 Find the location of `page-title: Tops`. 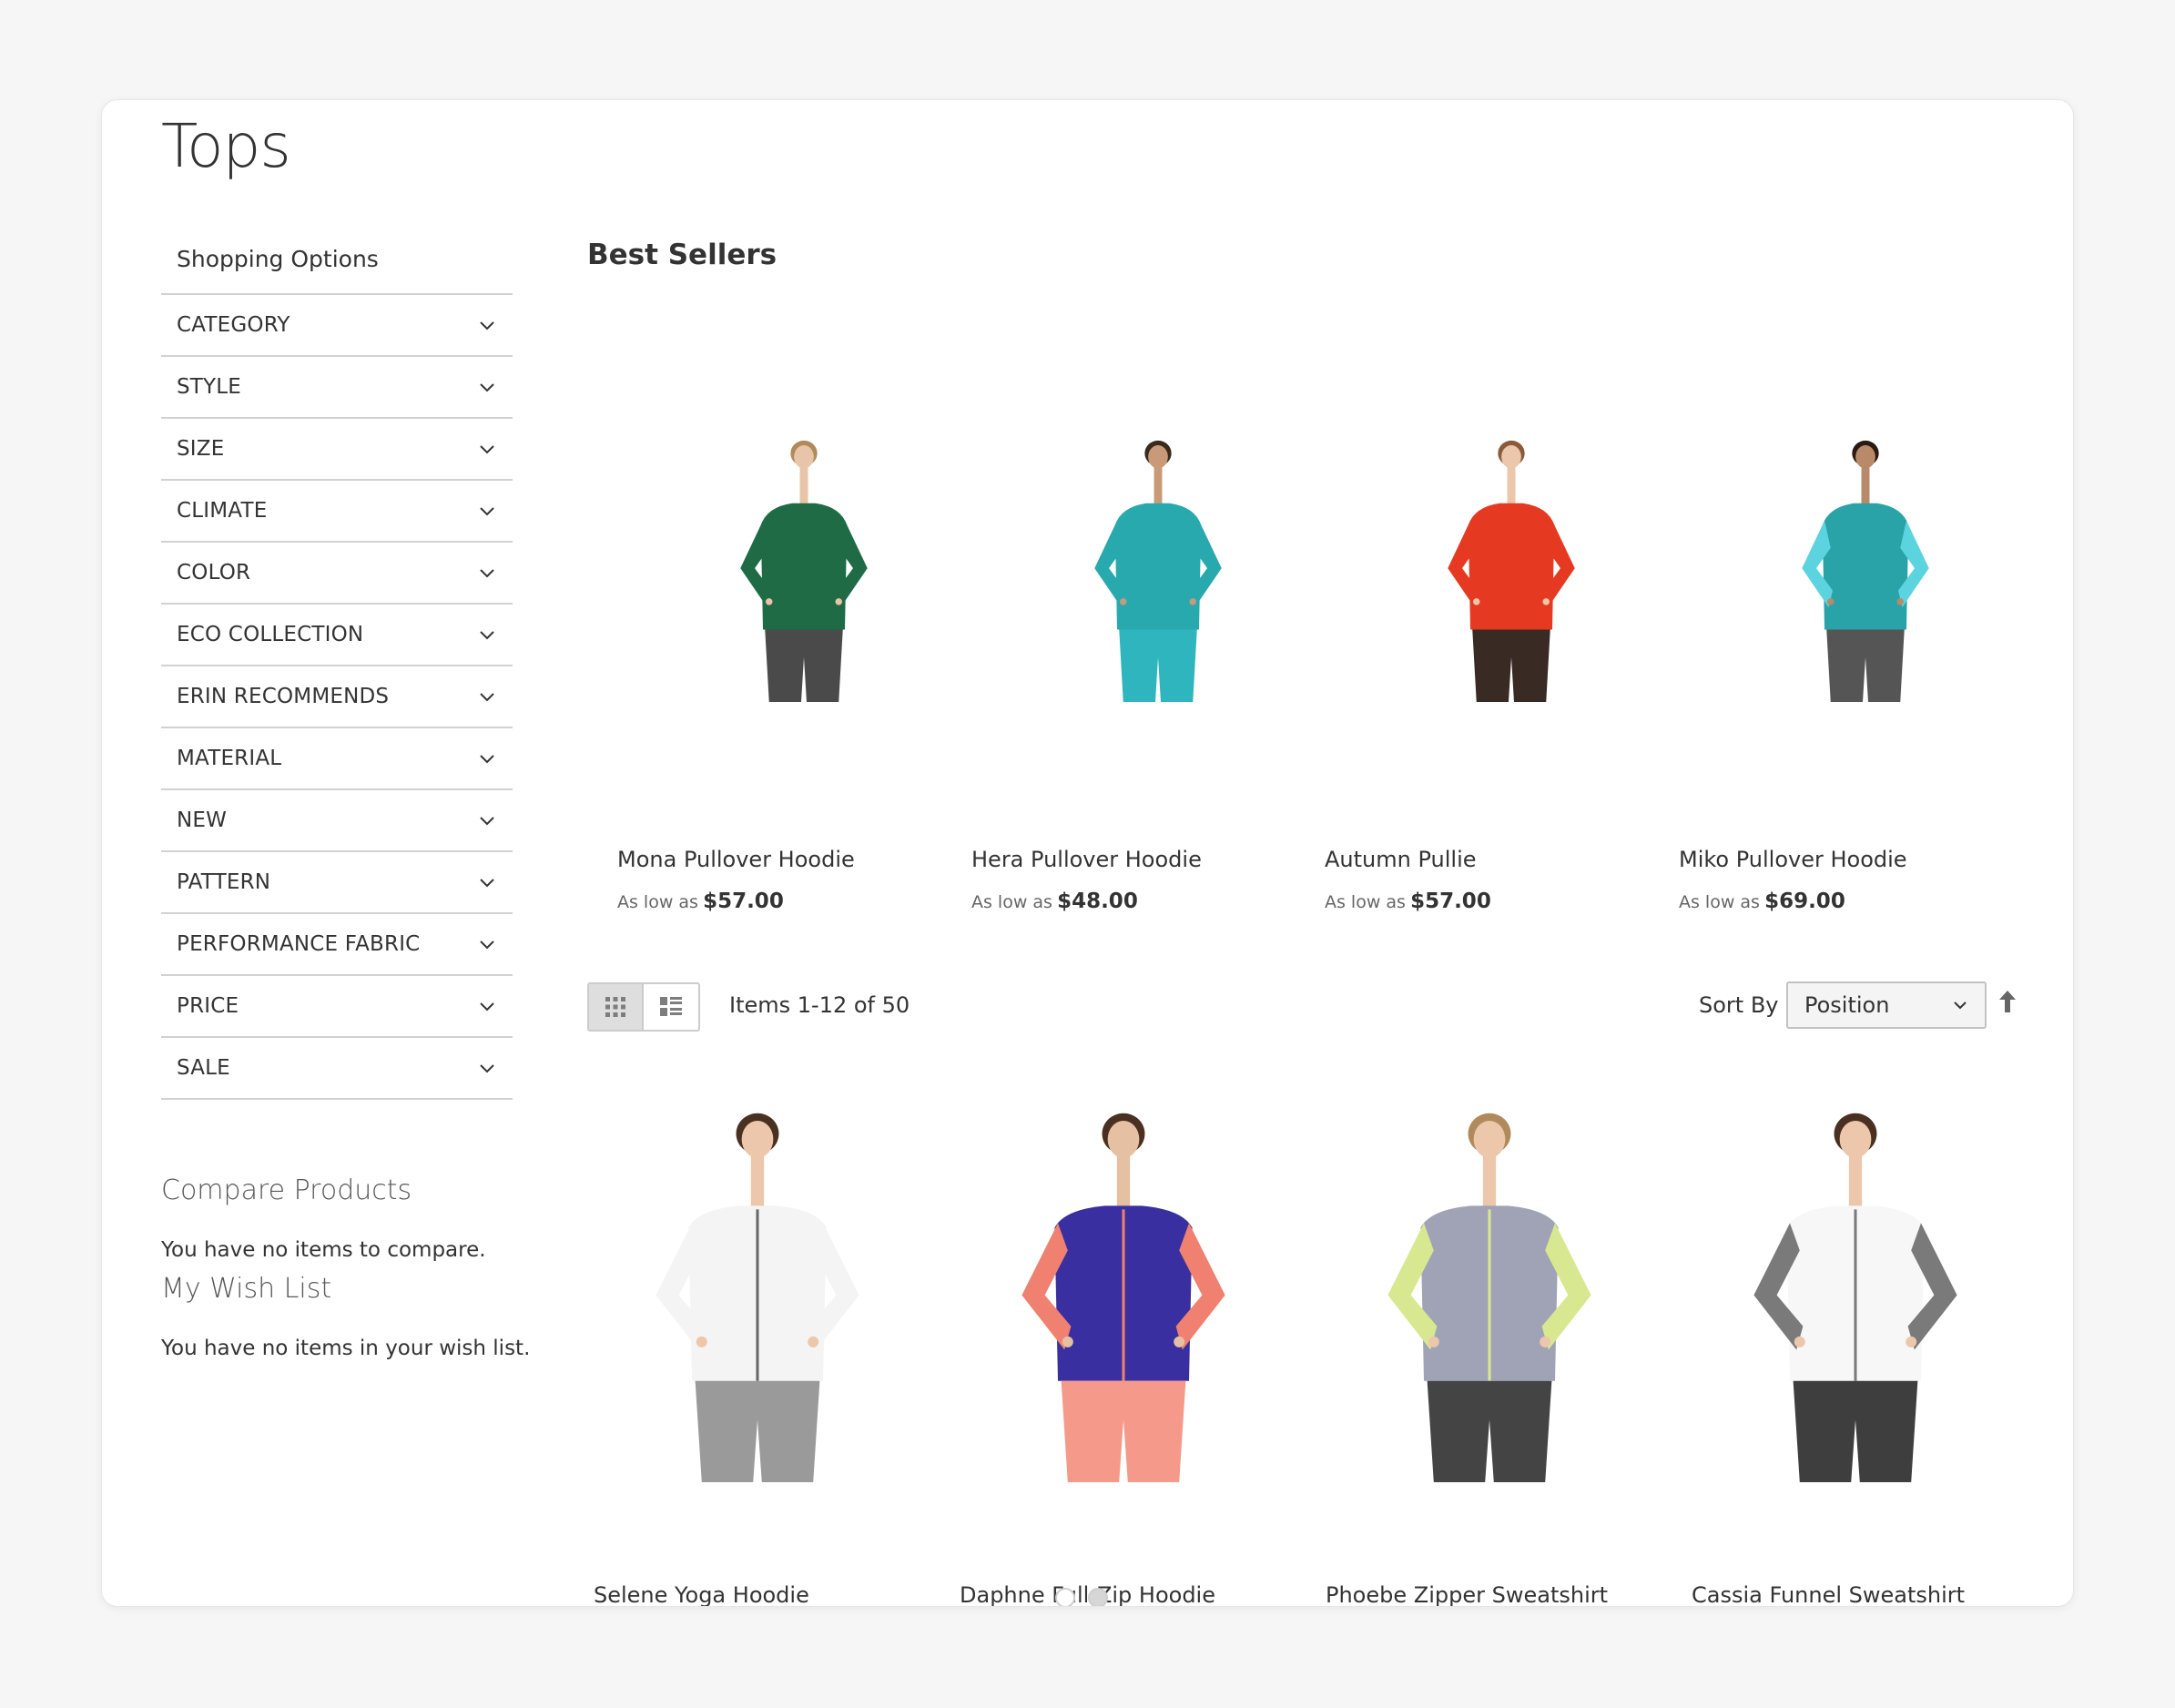

page-title: Tops is located at coordinates (226, 146).